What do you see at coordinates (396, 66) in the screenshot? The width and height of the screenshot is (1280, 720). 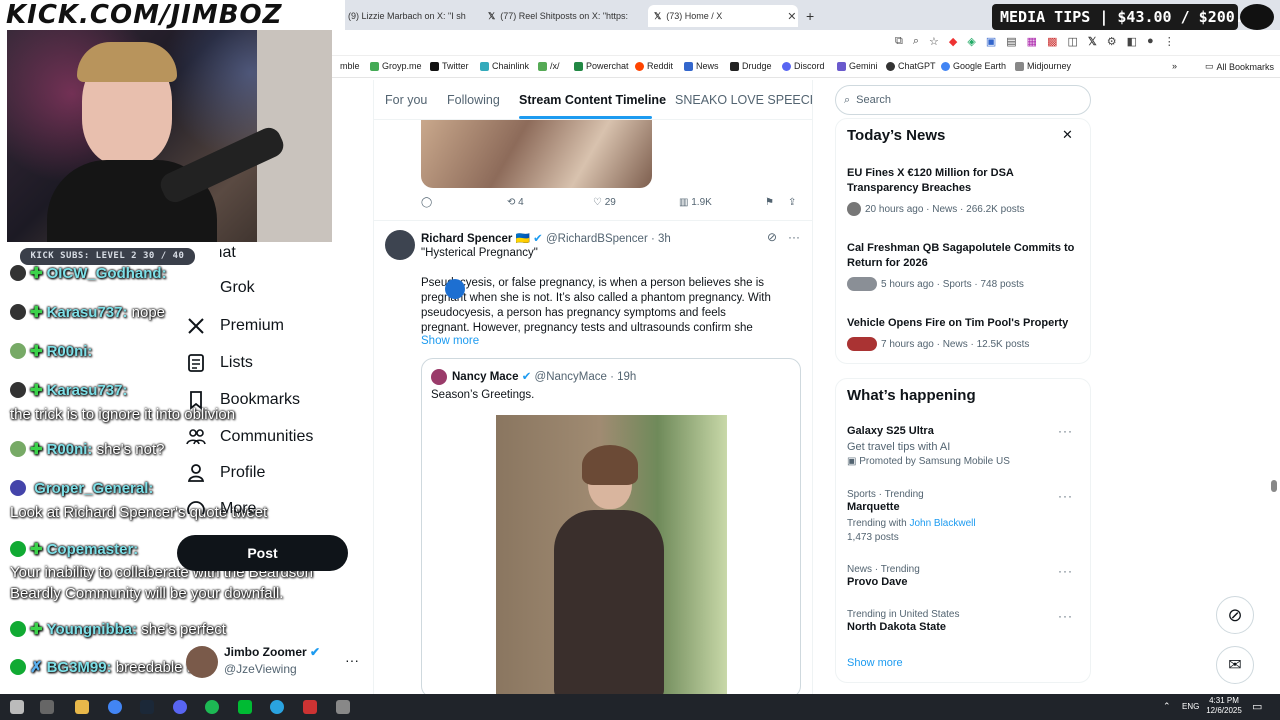 I see `bookmark: Groyp.me` at bounding box center [396, 66].